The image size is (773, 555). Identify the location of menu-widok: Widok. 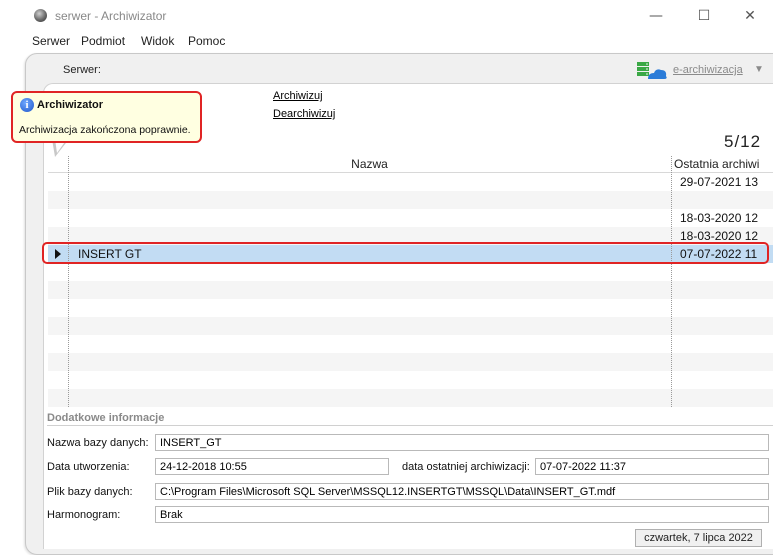
(157, 41).